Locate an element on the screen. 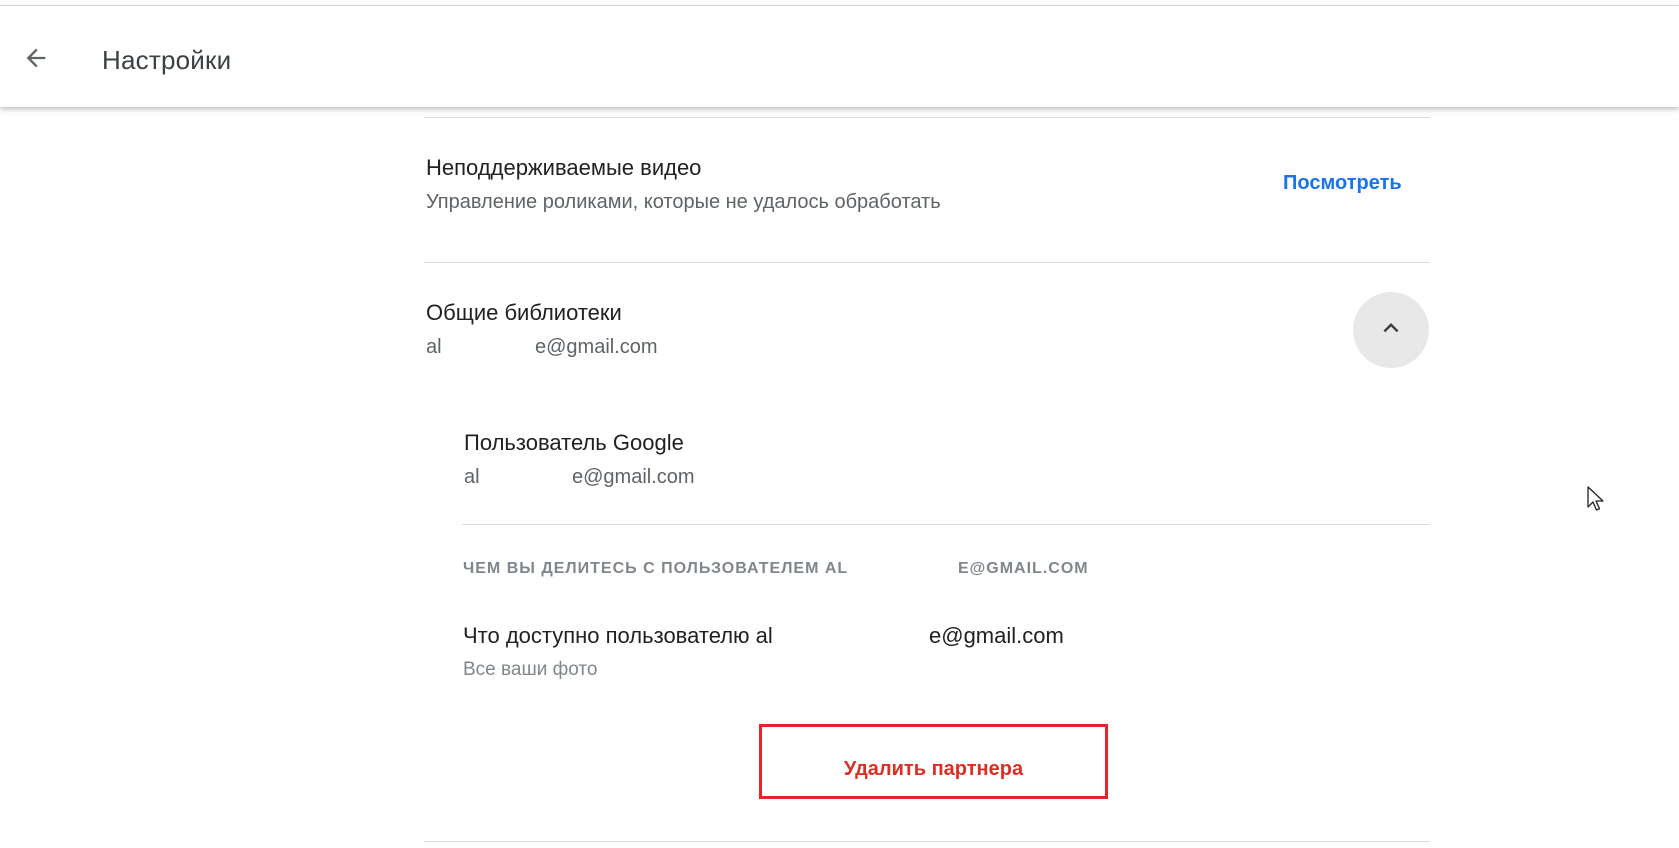 Image resolution: width=1679 pixels, height=848 pixels. shared-libraries-email-suffix: e@gmail.com is located at coordinates (596, 347).